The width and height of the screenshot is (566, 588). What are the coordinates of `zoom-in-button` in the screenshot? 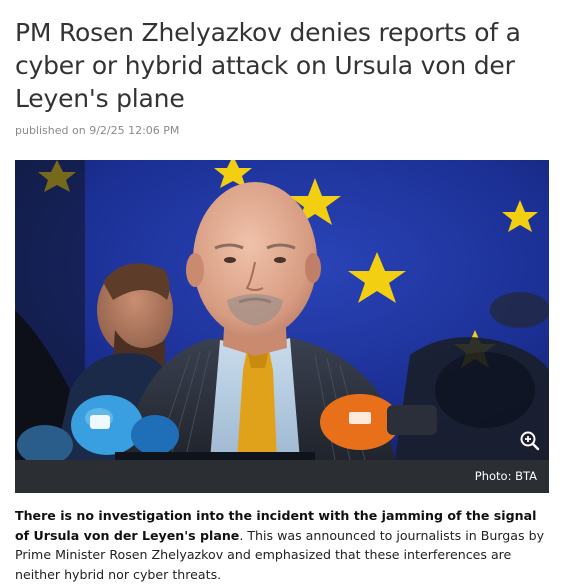 It's located at (530, 441).